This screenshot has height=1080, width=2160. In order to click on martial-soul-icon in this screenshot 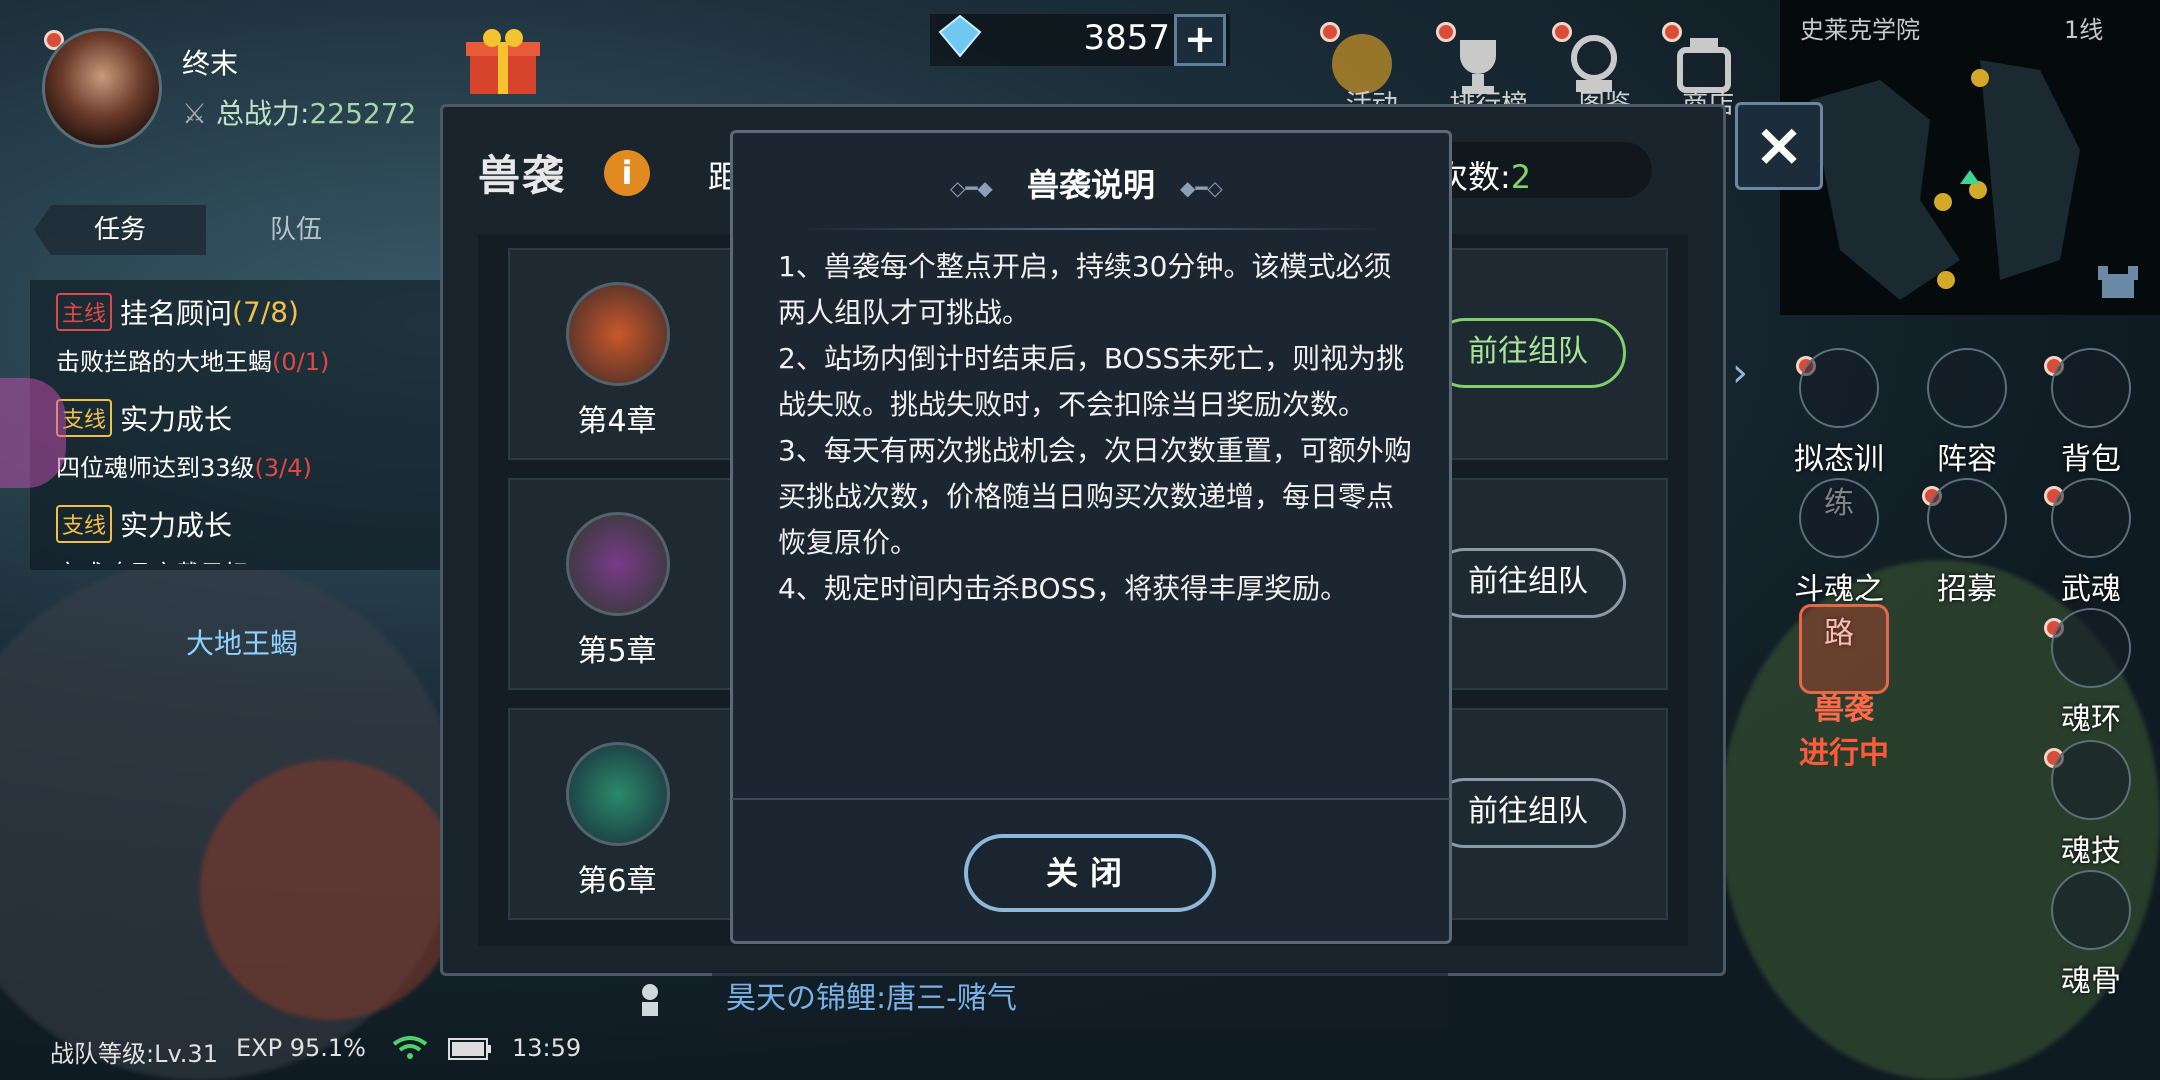, I will do `click(2091, 518)`.